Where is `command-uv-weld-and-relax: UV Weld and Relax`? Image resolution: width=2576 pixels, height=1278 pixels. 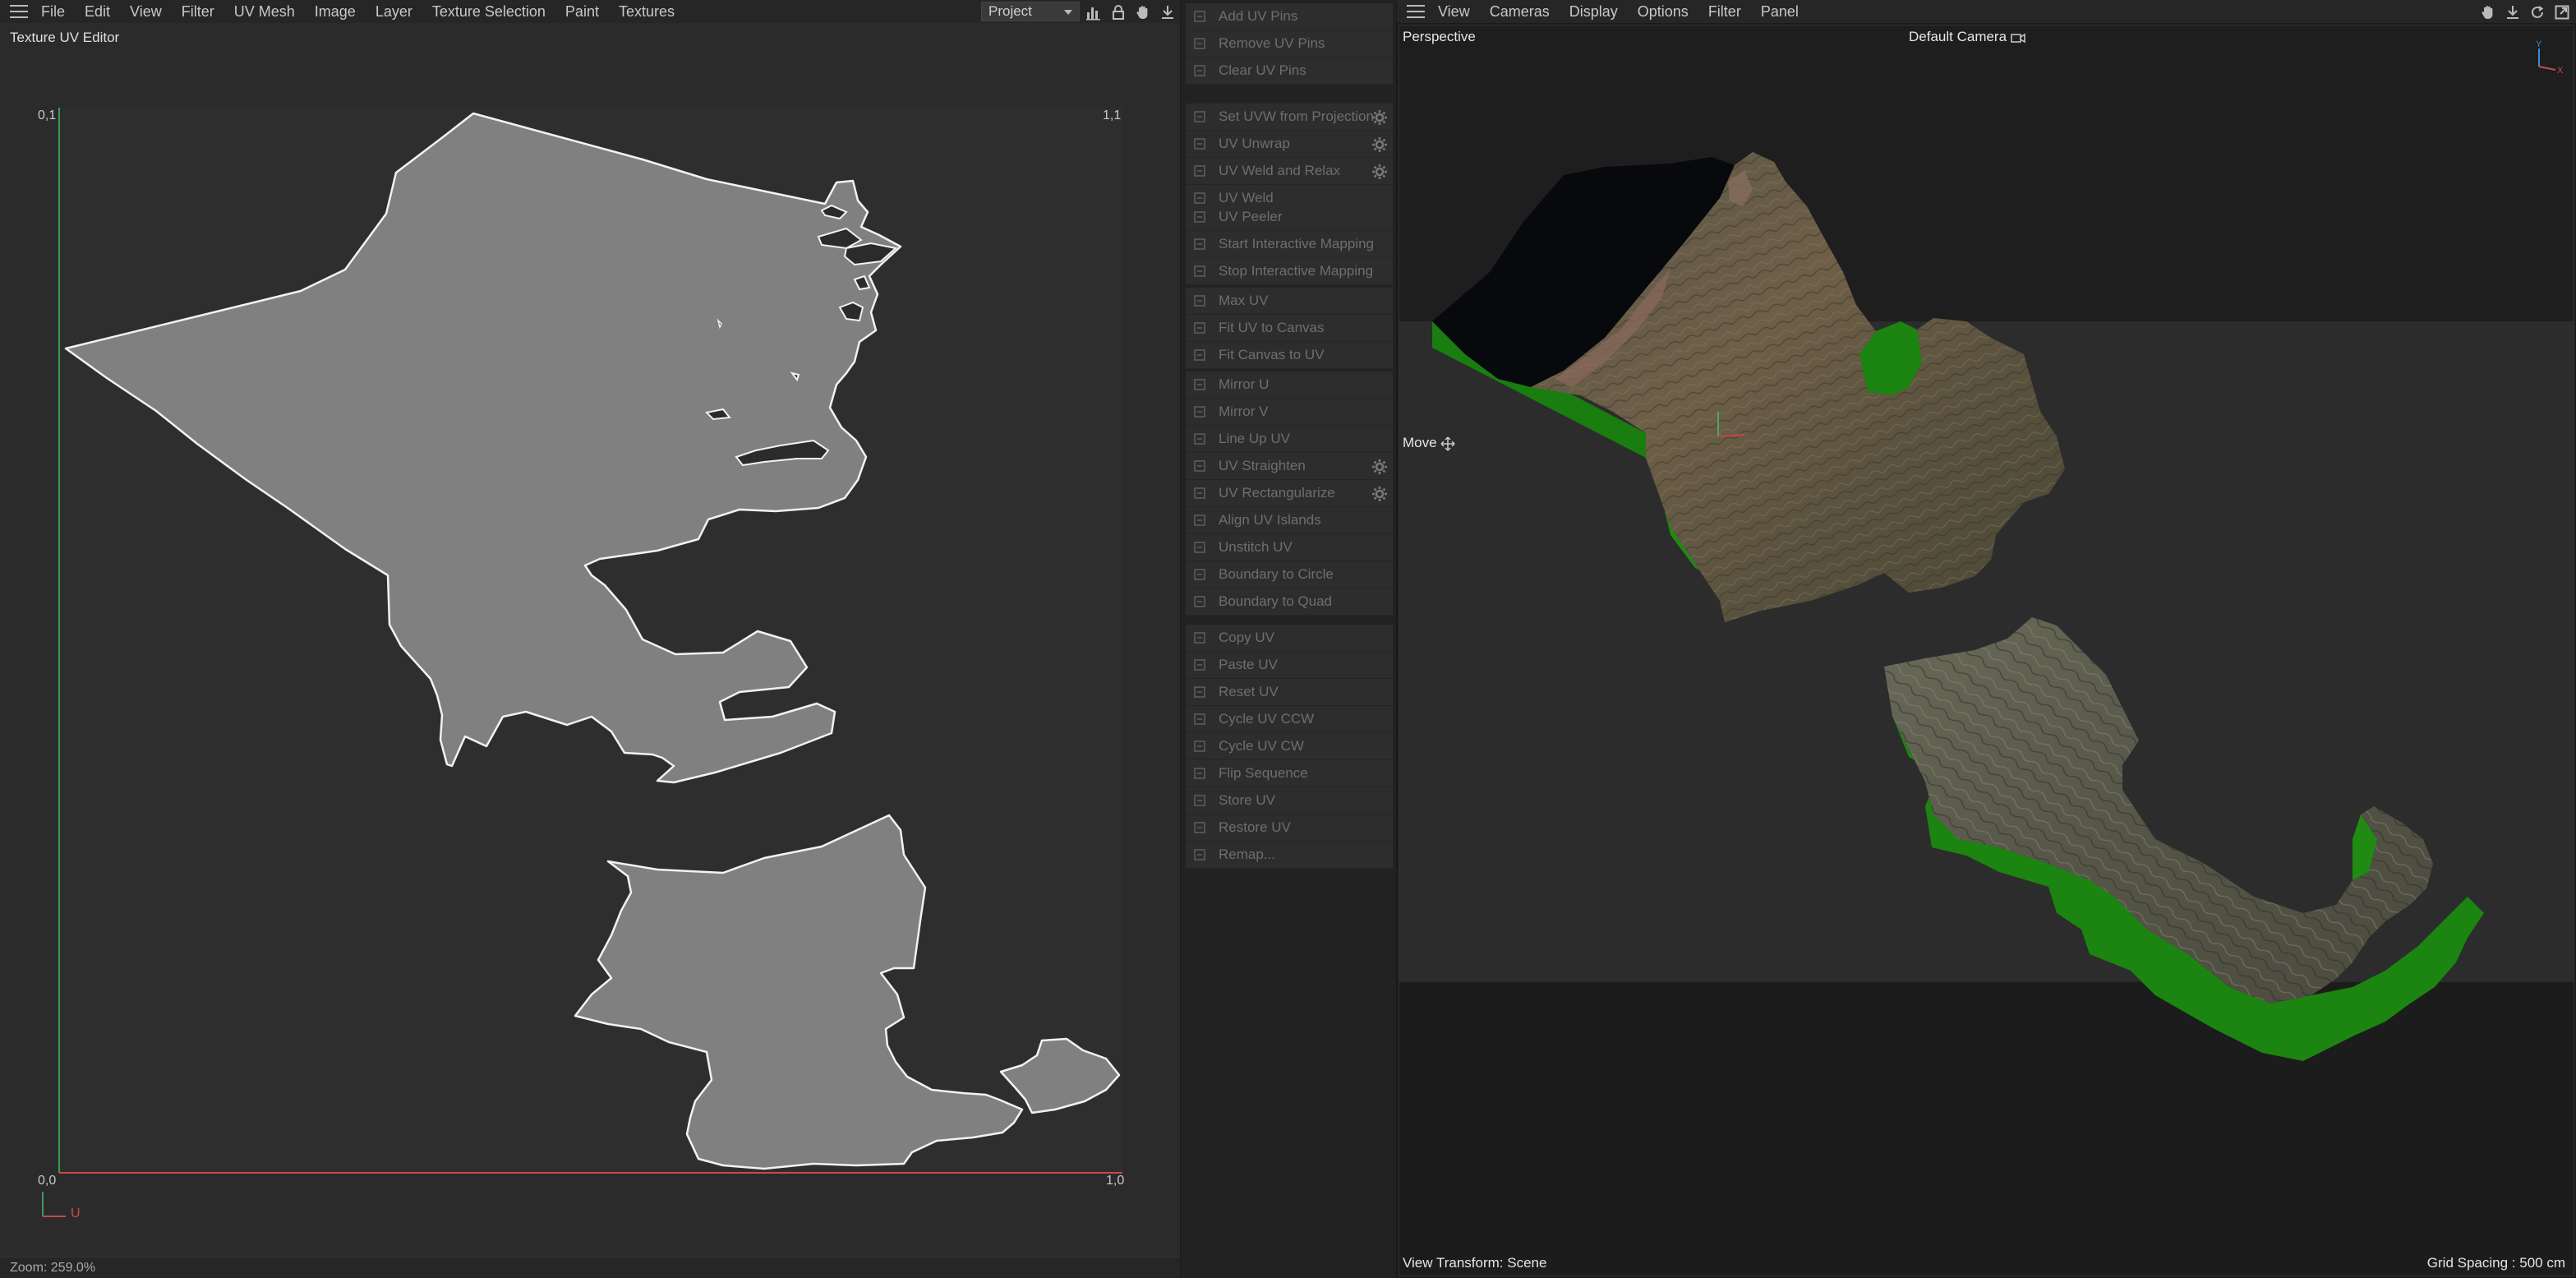 command-uv-weld-and-relax: UV Weld and Relax is located at coordinates (1289, 171).